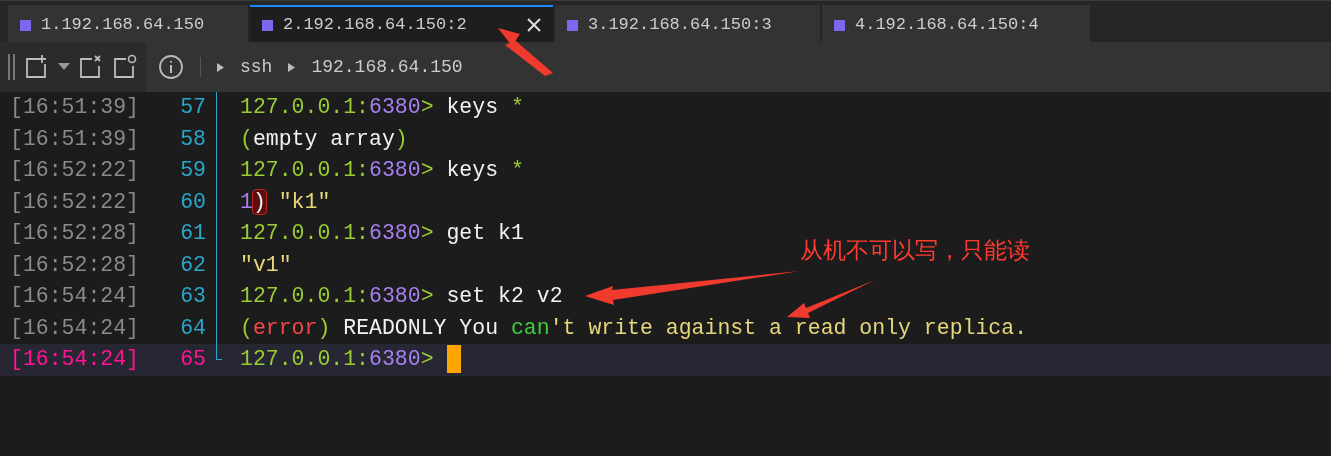 This screenshot has width=1331, height=456. Describe the element at coordinates (193, 296) in the screenshot. I see `line-number: 63` at that location.